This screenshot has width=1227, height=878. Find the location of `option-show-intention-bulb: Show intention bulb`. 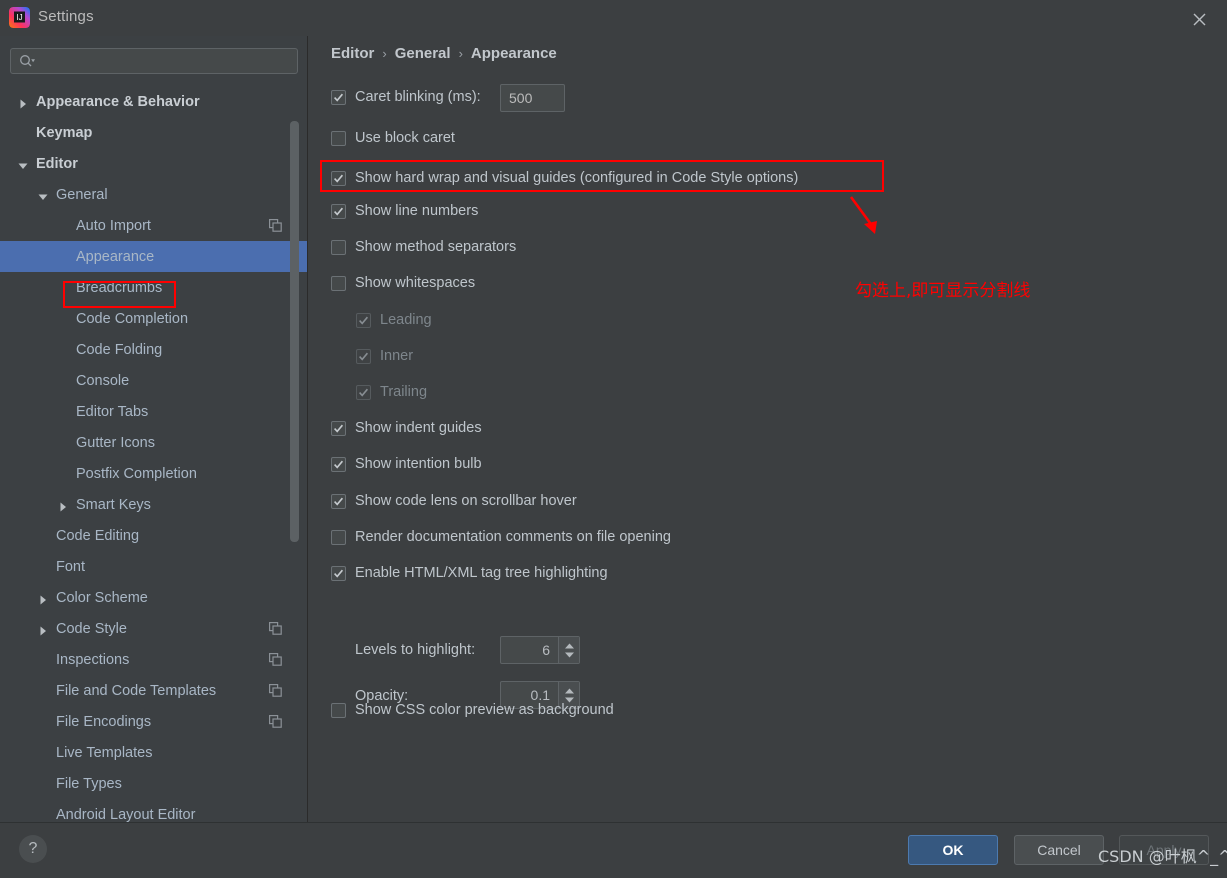

option-show-intention-bulb: Show intention bulb is located at coordinates (406, 464).